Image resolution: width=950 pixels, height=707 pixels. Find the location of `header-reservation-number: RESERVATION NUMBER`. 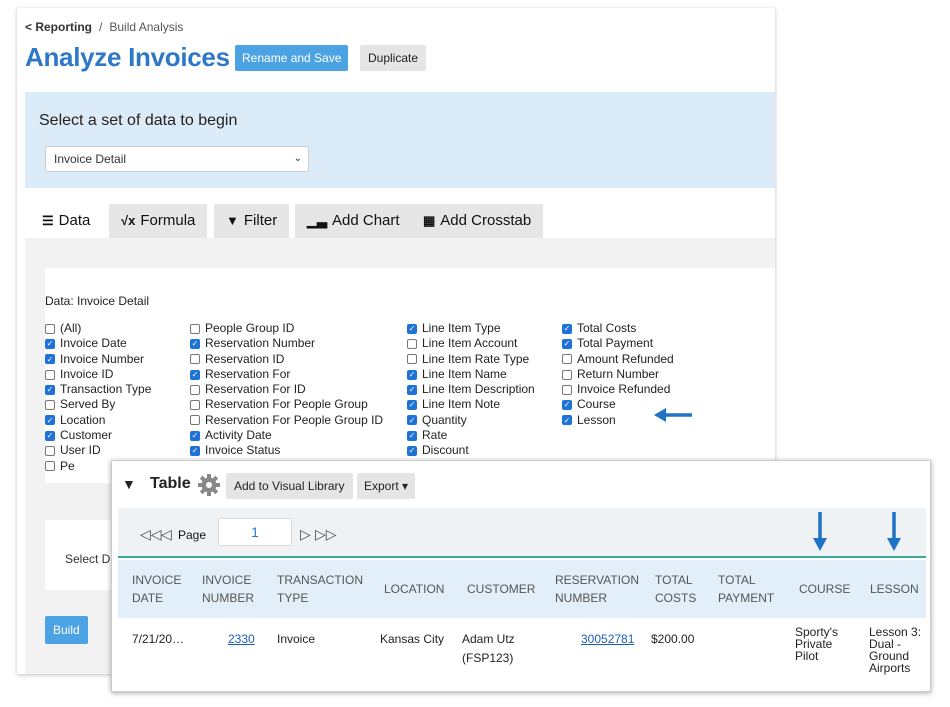

header-reservation-number: RESERVATION NUMBER is located at coordinates (597, 589).